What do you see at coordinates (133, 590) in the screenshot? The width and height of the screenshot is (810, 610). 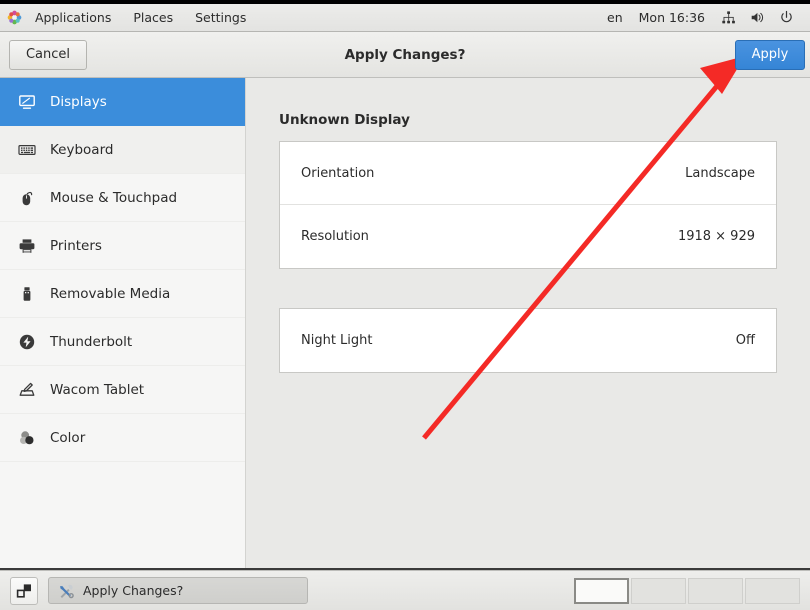 I see `taskbar-window-label: Apply Changes?` at bounding box center [133, 590].